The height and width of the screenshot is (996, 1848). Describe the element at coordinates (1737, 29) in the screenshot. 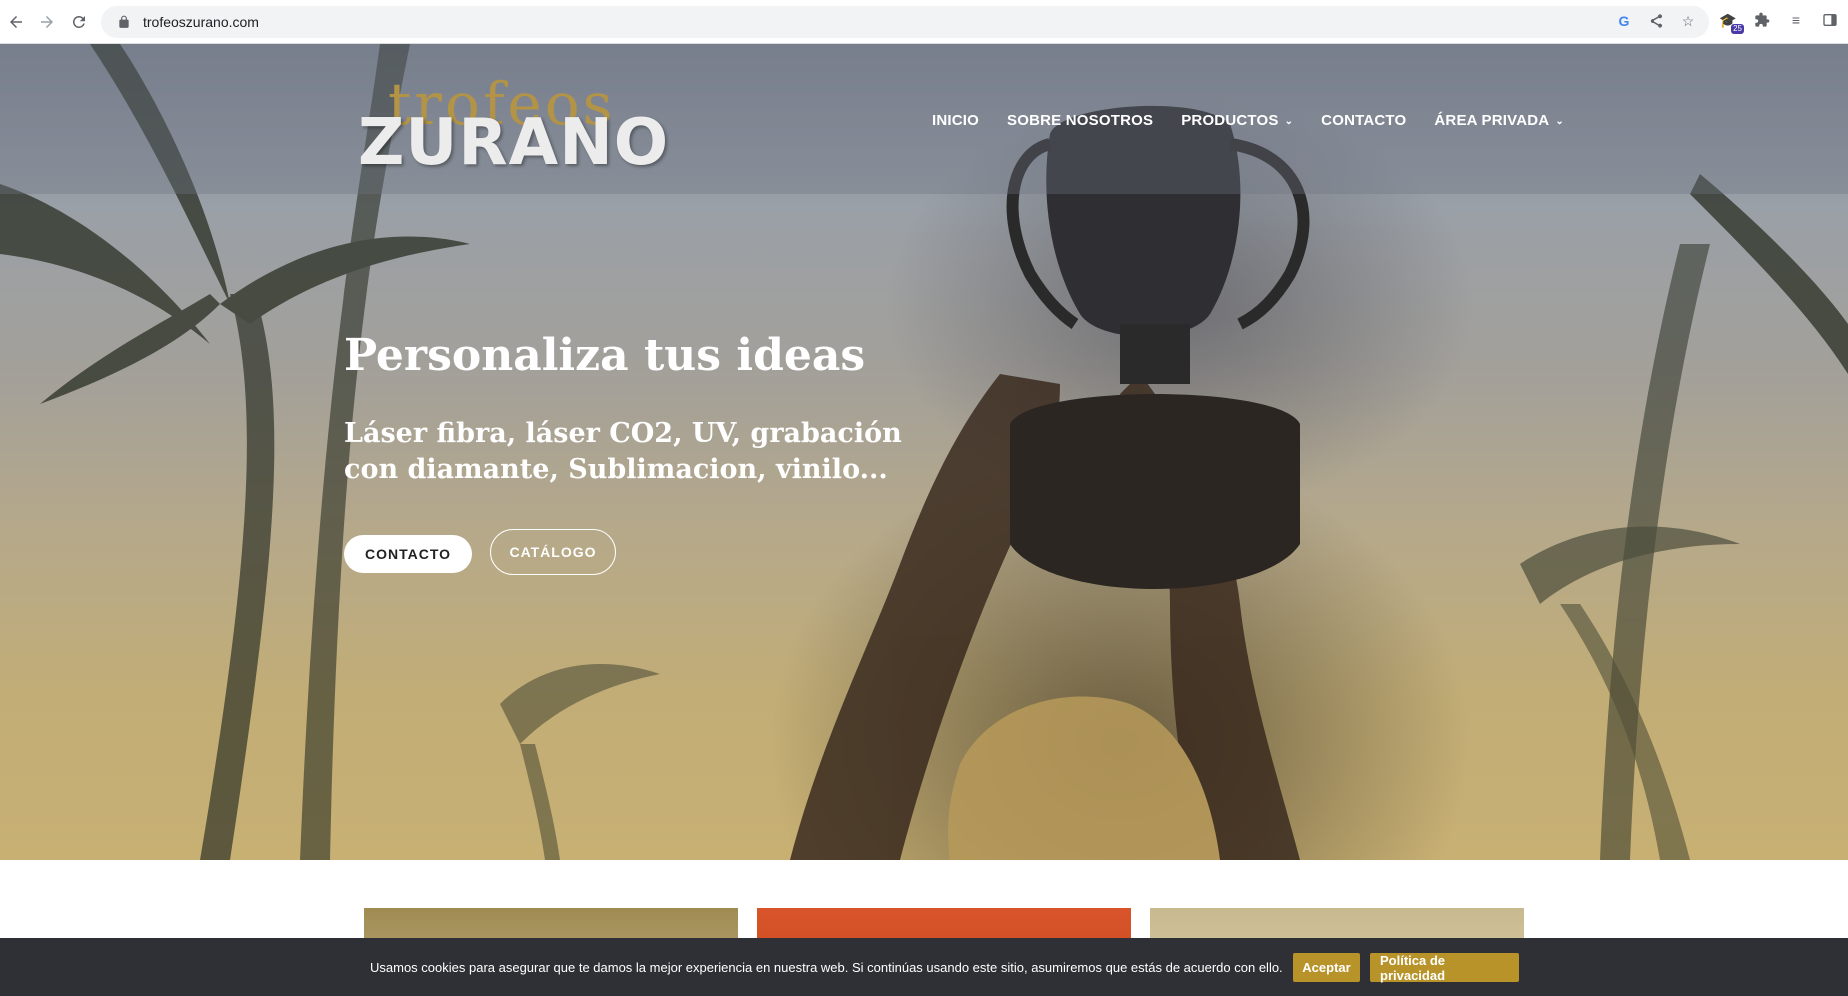

I see `extension-badge: 25` at that location.